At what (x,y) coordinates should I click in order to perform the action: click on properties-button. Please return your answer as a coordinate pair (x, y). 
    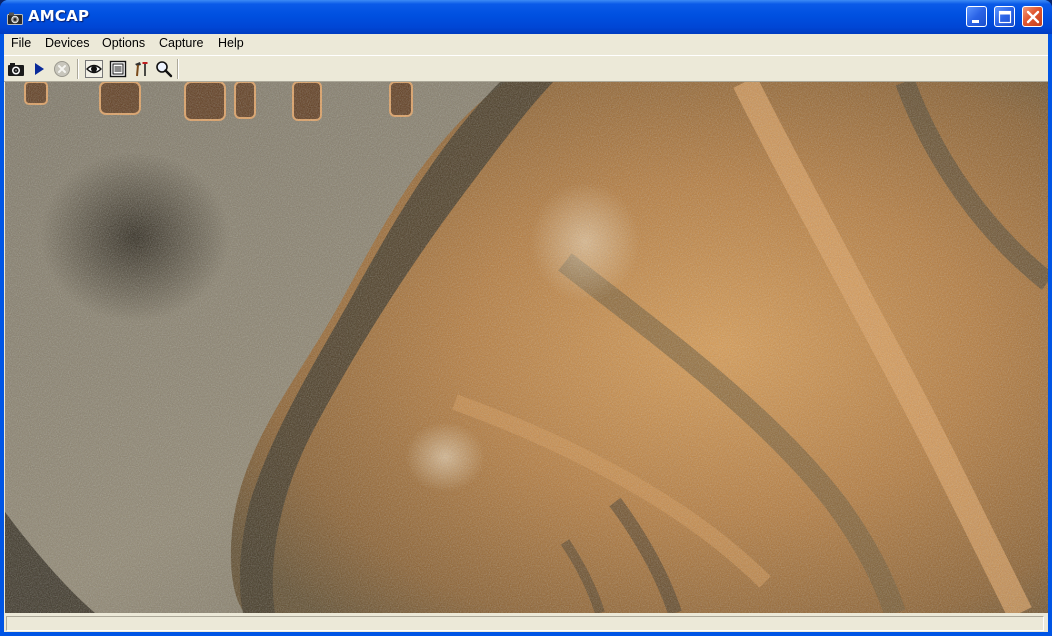
    Looking at the image, I should click on (118, 69).